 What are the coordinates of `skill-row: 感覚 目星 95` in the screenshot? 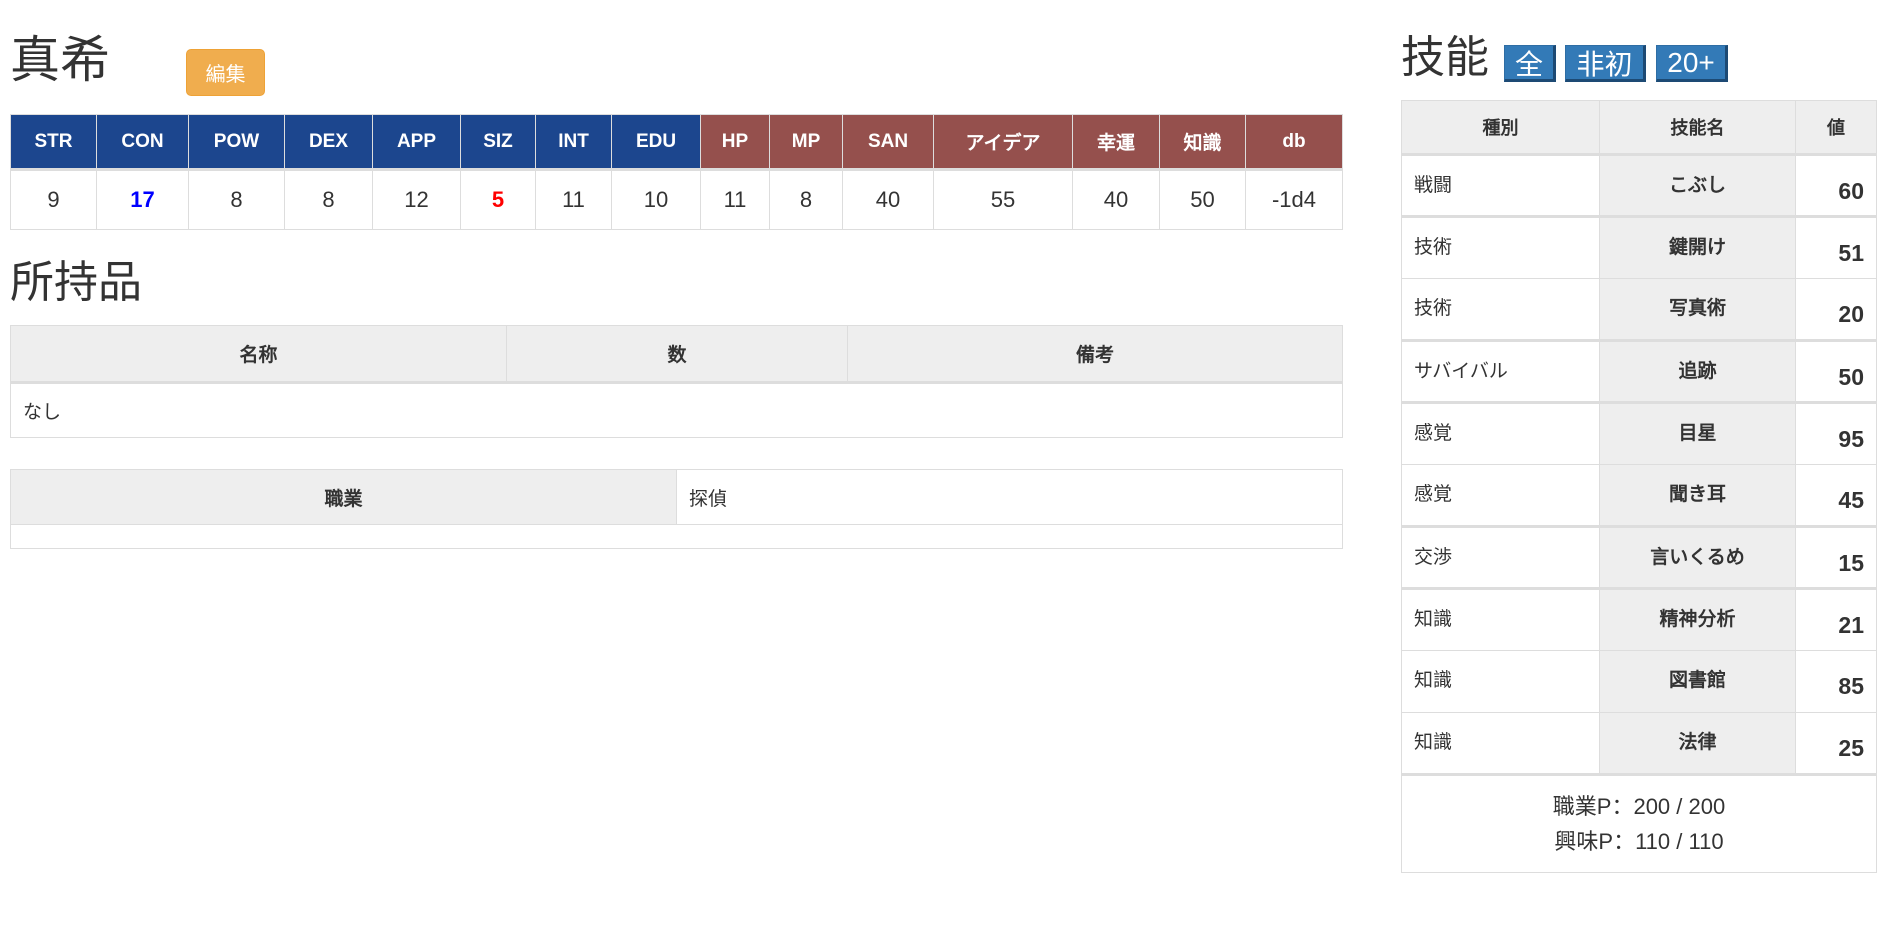 It's located at (1639, 433).